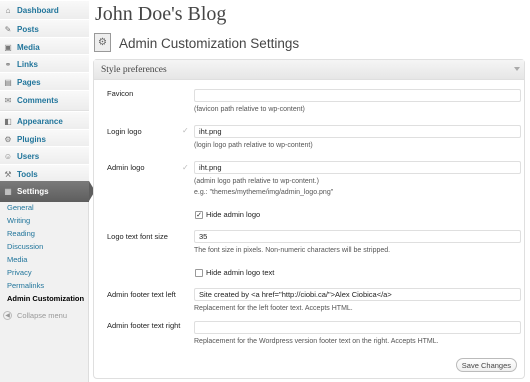 Image resolution: width=530 pixels, height=382 pixels. What do you see at coordinates (8, 121) in the screenshot?
I see `appearance-icon: ◧` at bounding box center [8, 121].